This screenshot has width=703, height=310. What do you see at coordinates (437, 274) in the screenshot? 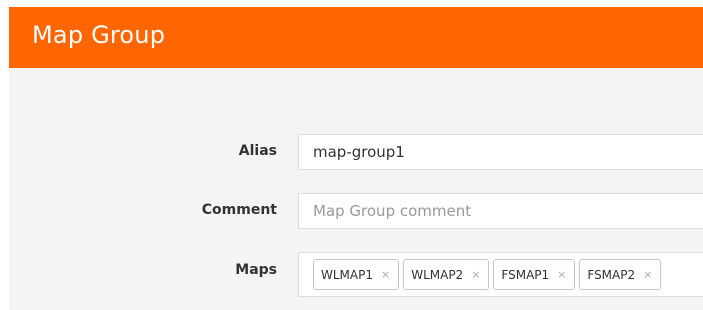
I see `map-tag-label: WLMAP2` at bounding box center [437, 274].